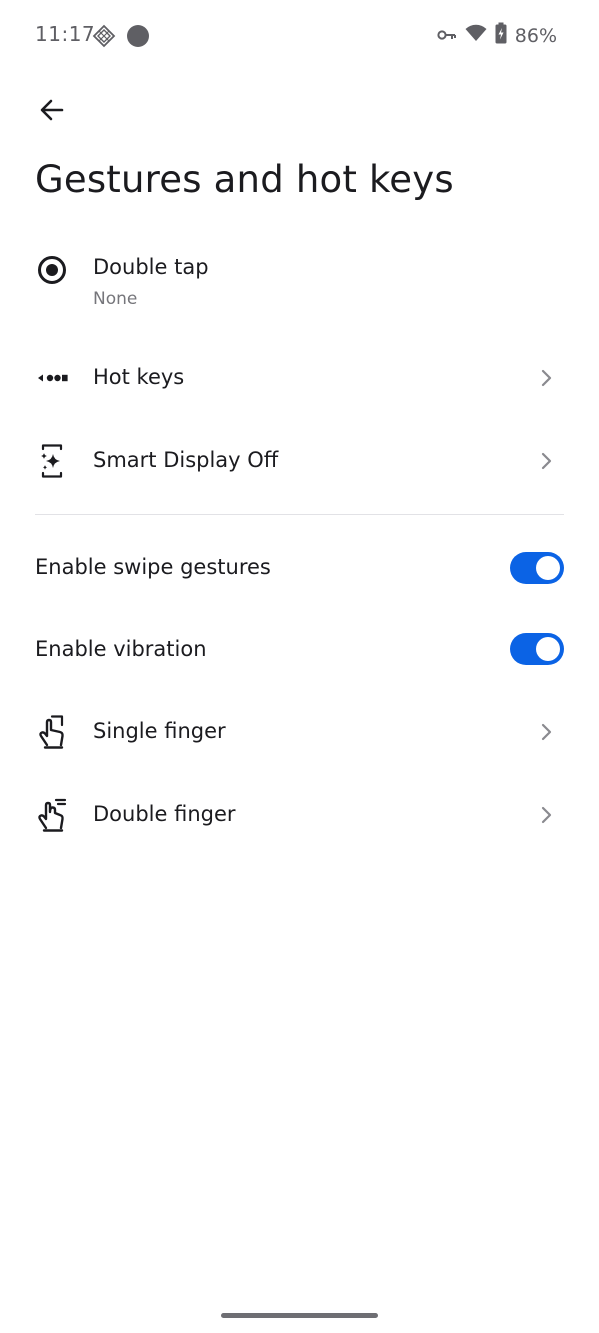 The image size is (599, 1333). I want to click on double-tap-label: Double tap, so click(151, 267).